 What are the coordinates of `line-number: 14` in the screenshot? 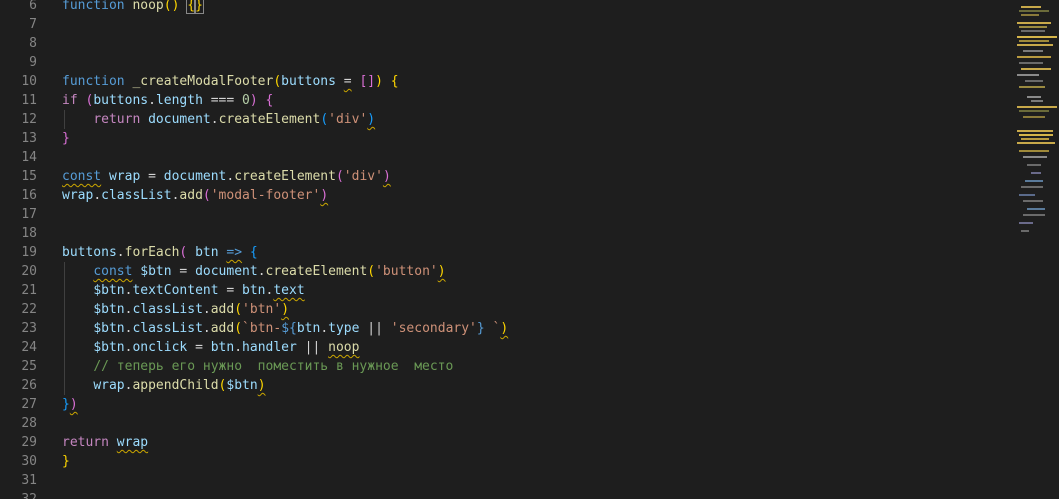 It's located at (29, 157).